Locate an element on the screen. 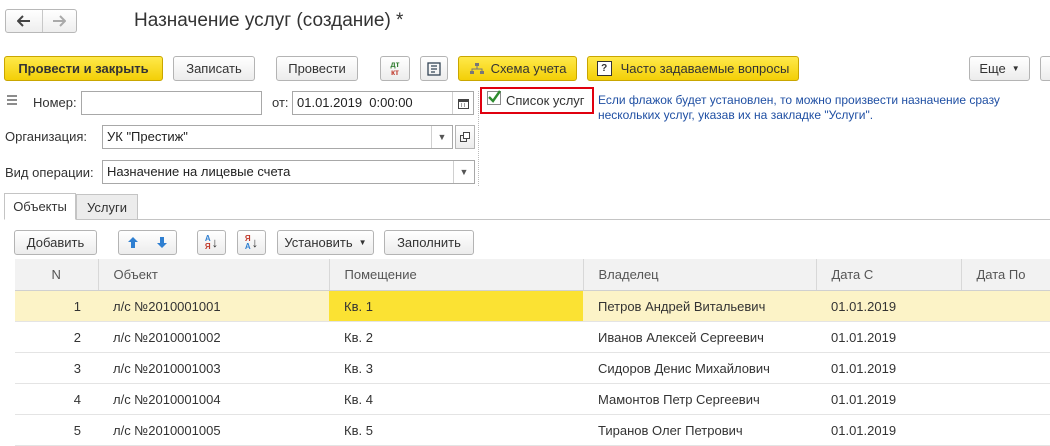 This screenshot has width=1050, height=446. faq-button: ? Часто задаваемые вопросы is located at coordinates (693, 68).